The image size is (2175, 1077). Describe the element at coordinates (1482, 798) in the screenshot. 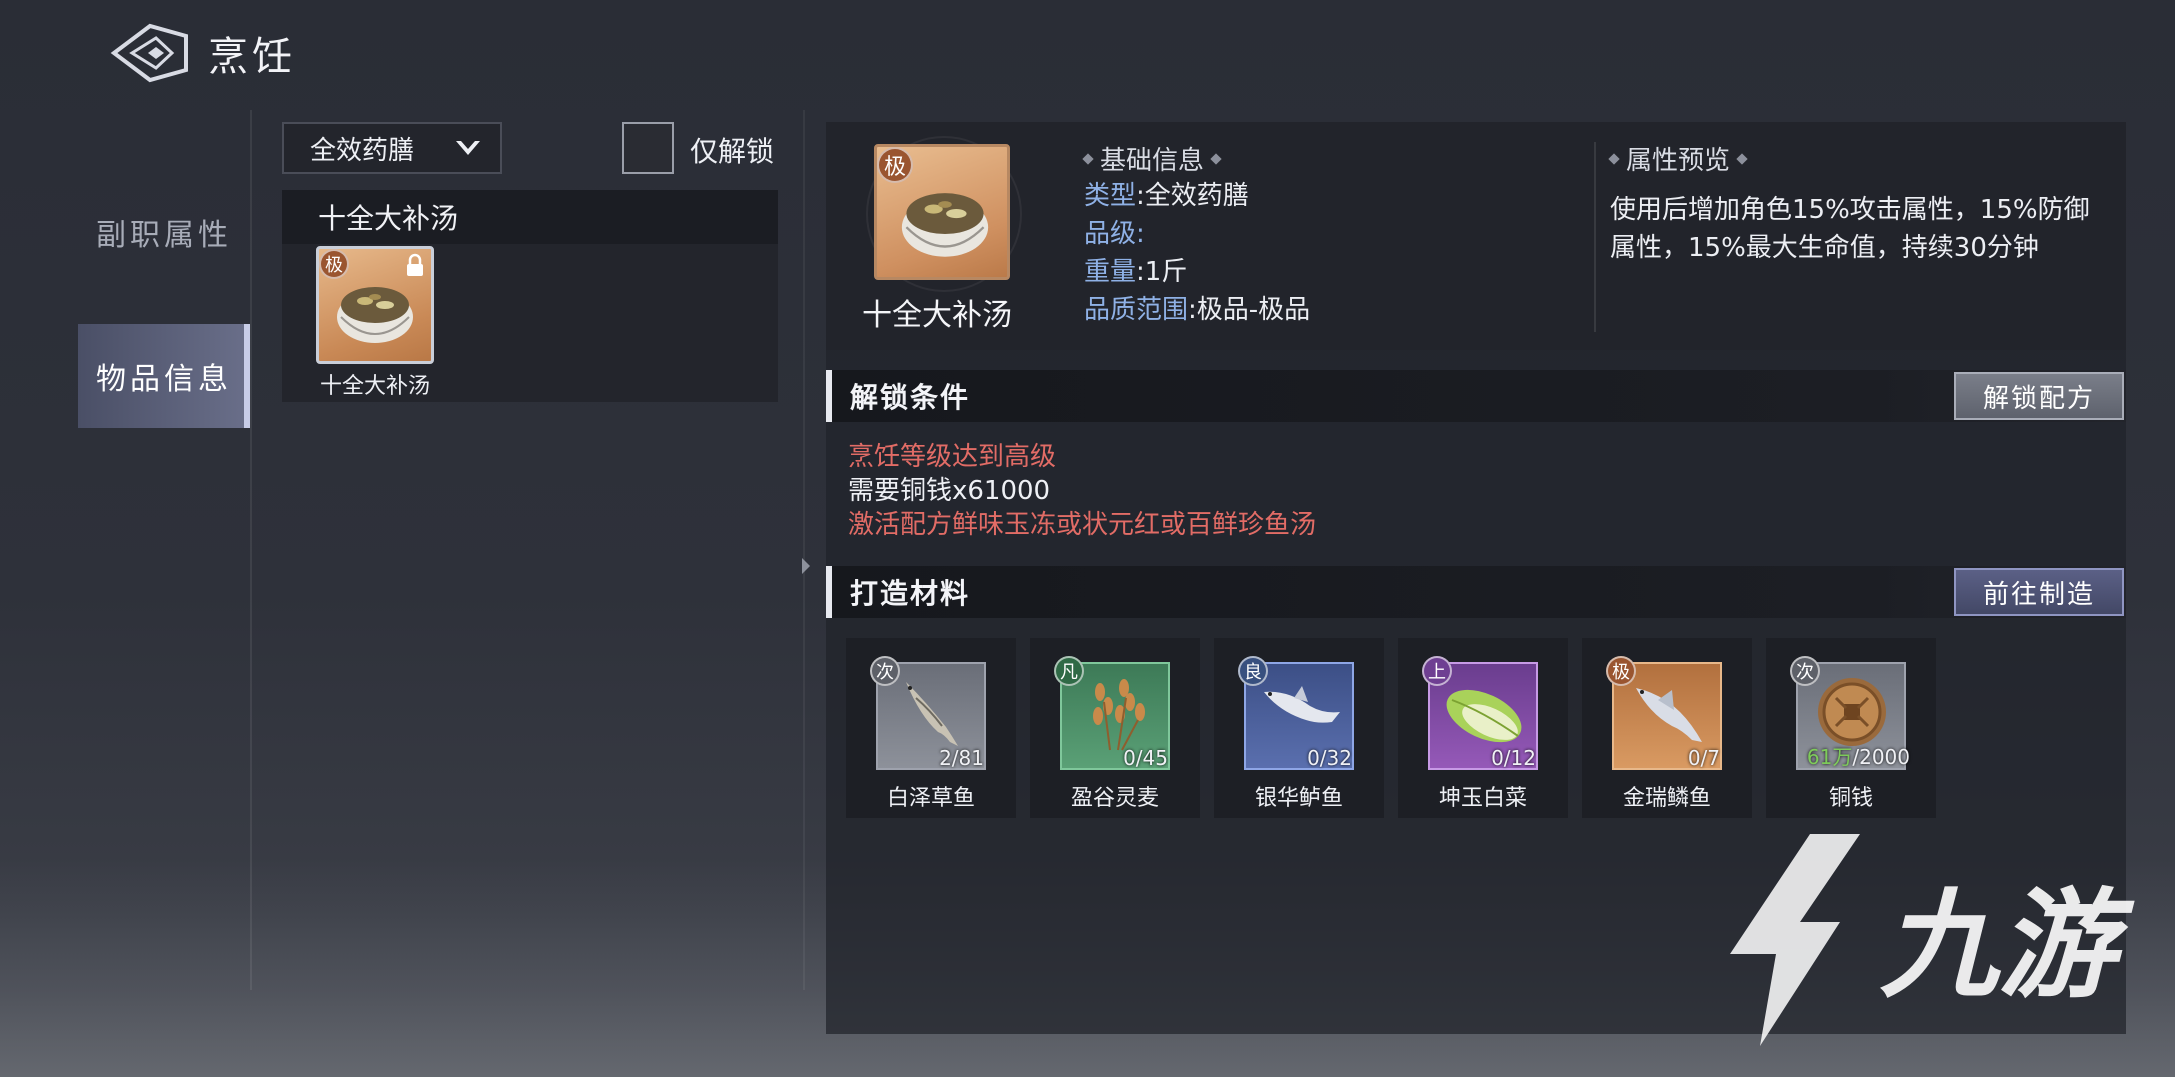

I see `material-name: 坤玉白菜` at that location.